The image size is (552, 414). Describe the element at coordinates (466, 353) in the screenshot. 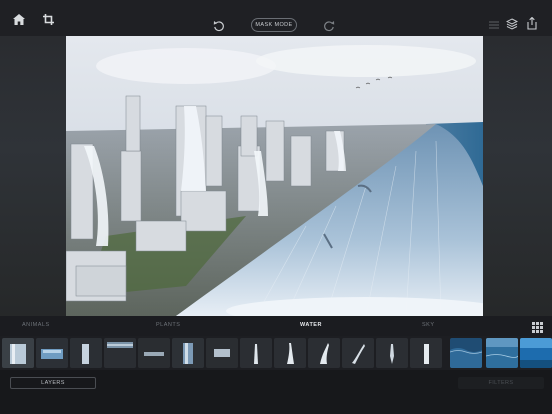

I see `thumbnail-ocean-wave` at that location.